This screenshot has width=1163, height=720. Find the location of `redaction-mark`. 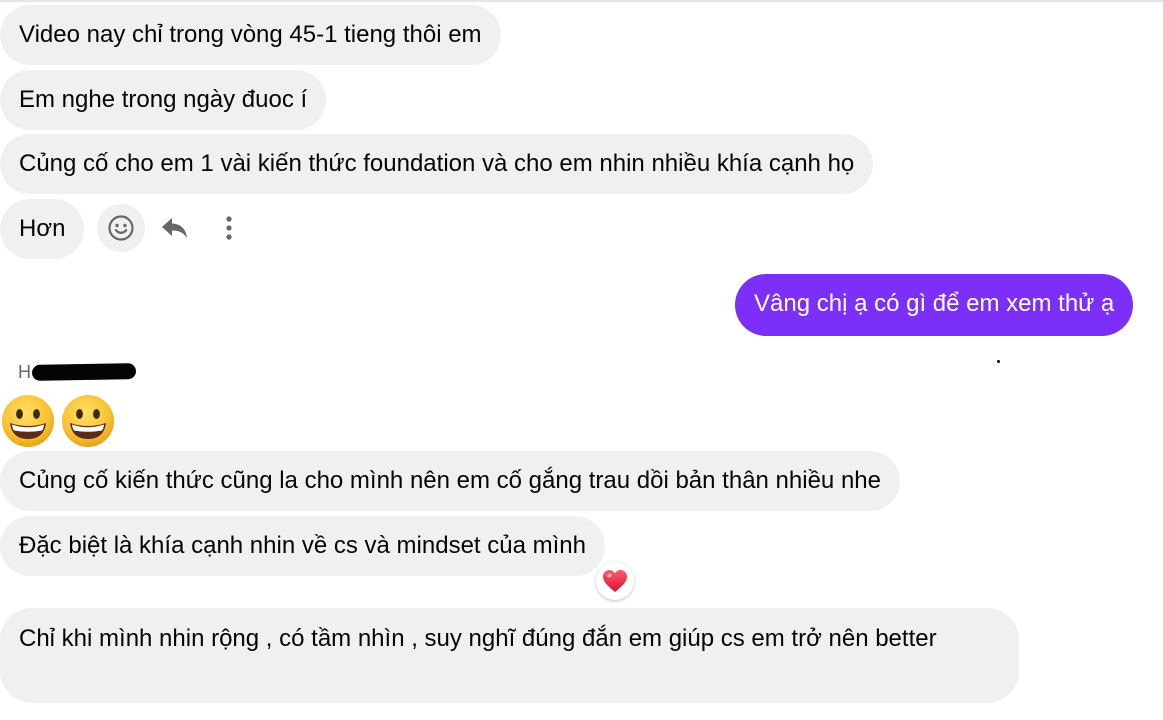

redaction-mark is located at coordinates (84, 372).